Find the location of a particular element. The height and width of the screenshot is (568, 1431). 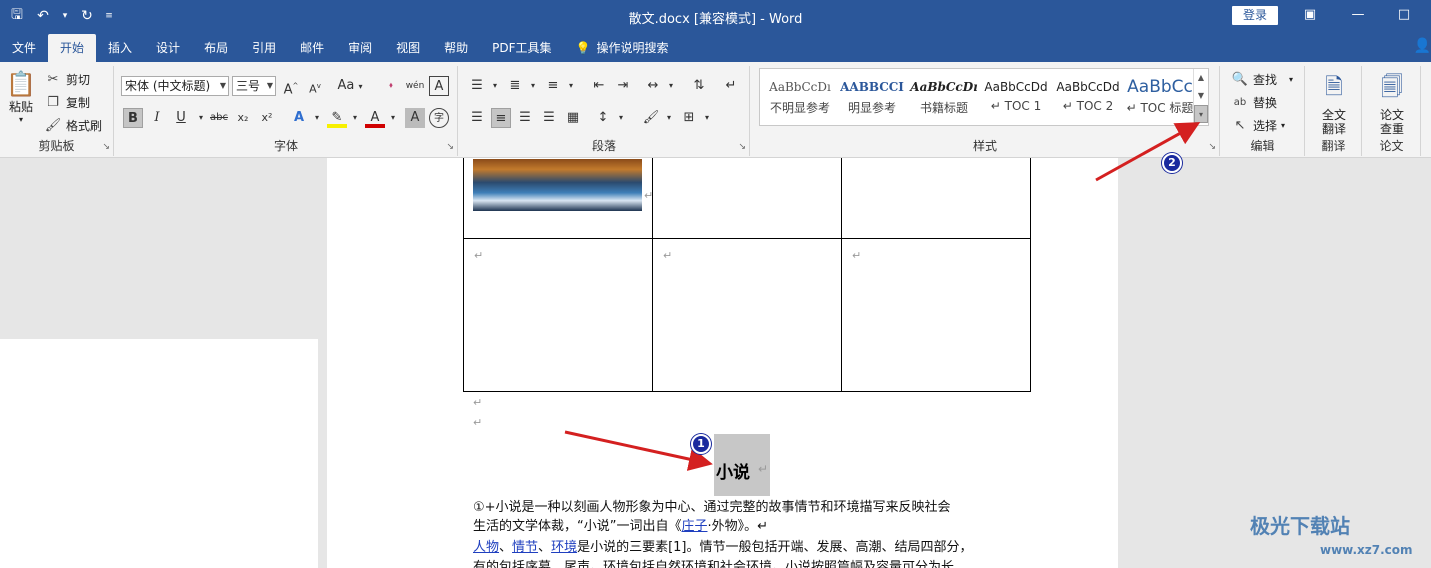

text-effects-dropdown-icon: ▾ is located at coordinates (317, 118).